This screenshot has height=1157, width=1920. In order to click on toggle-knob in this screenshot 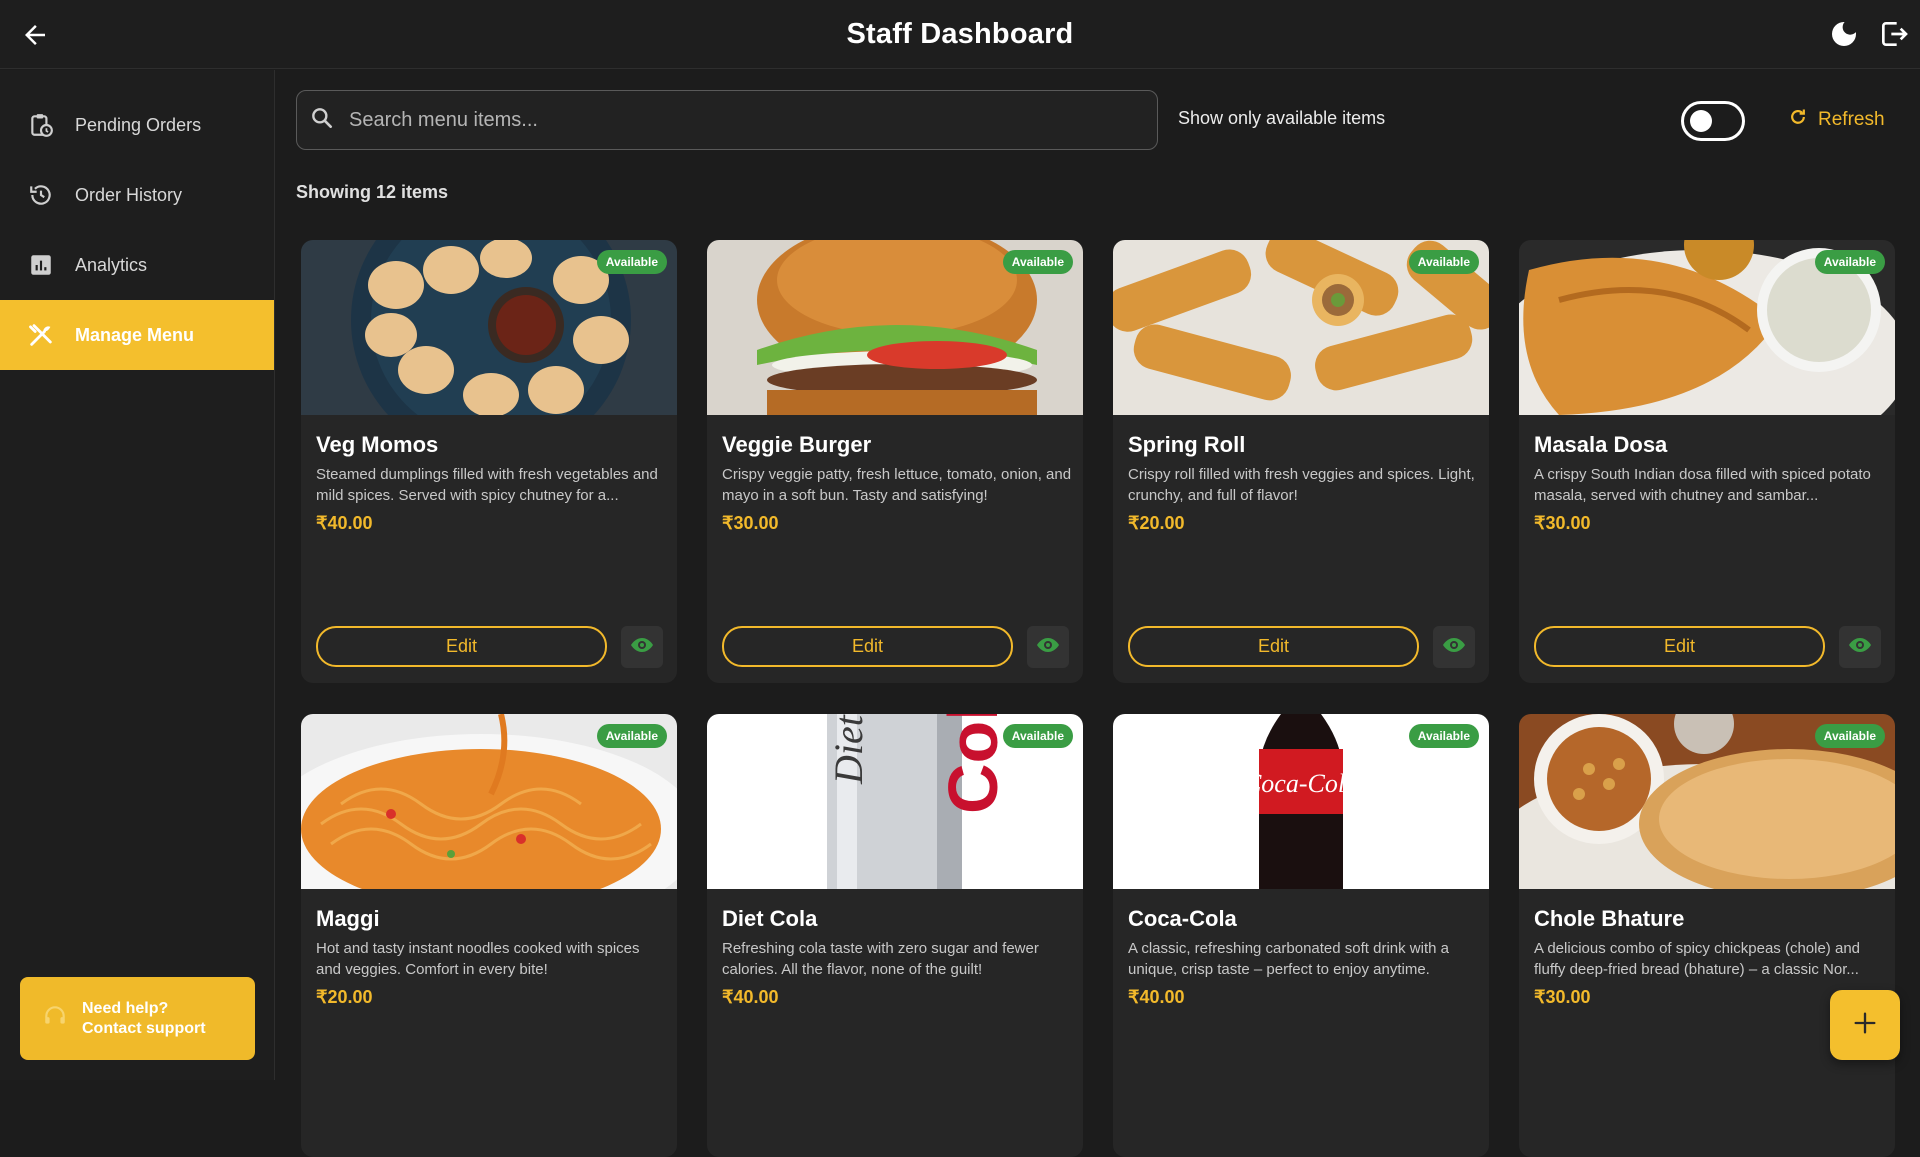, I will do `click(1701, 121)`.